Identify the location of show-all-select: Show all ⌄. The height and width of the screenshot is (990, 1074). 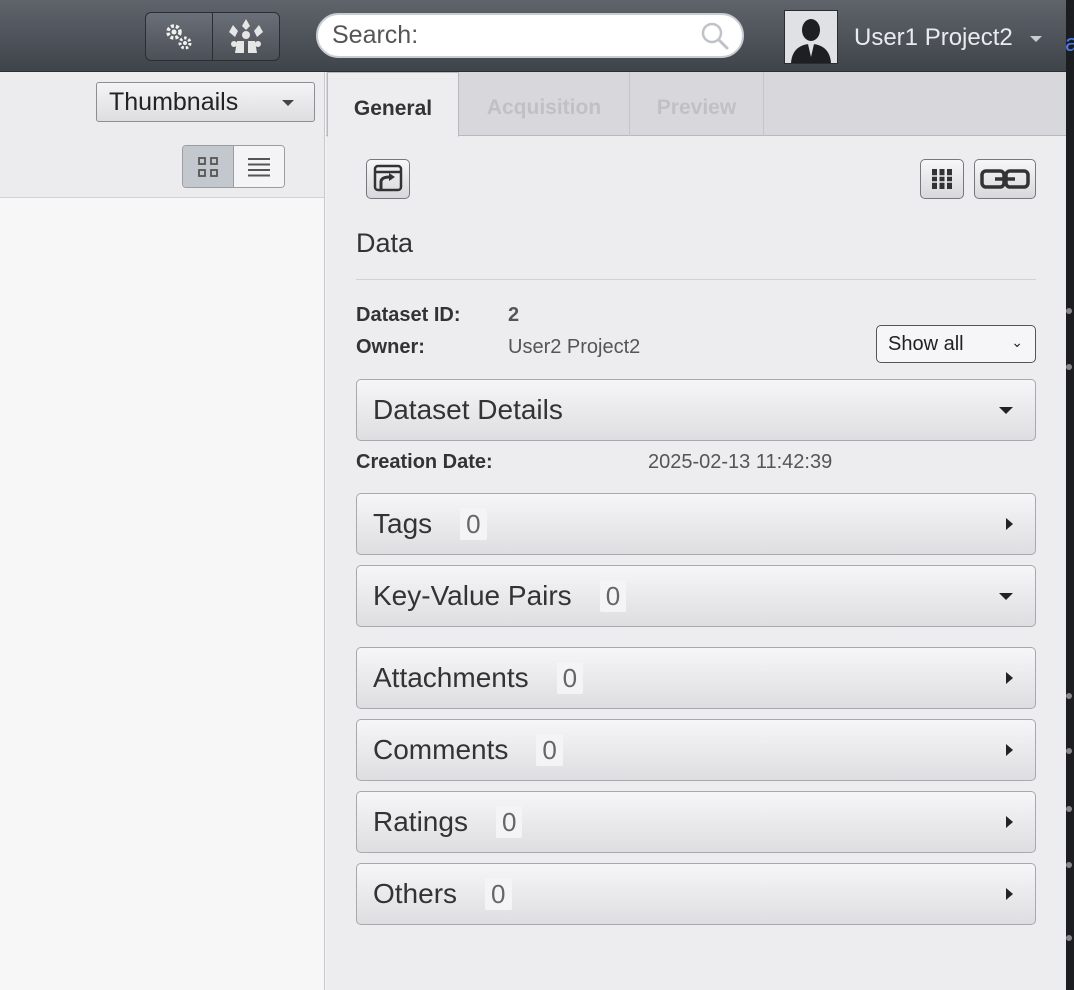
(956, 344).